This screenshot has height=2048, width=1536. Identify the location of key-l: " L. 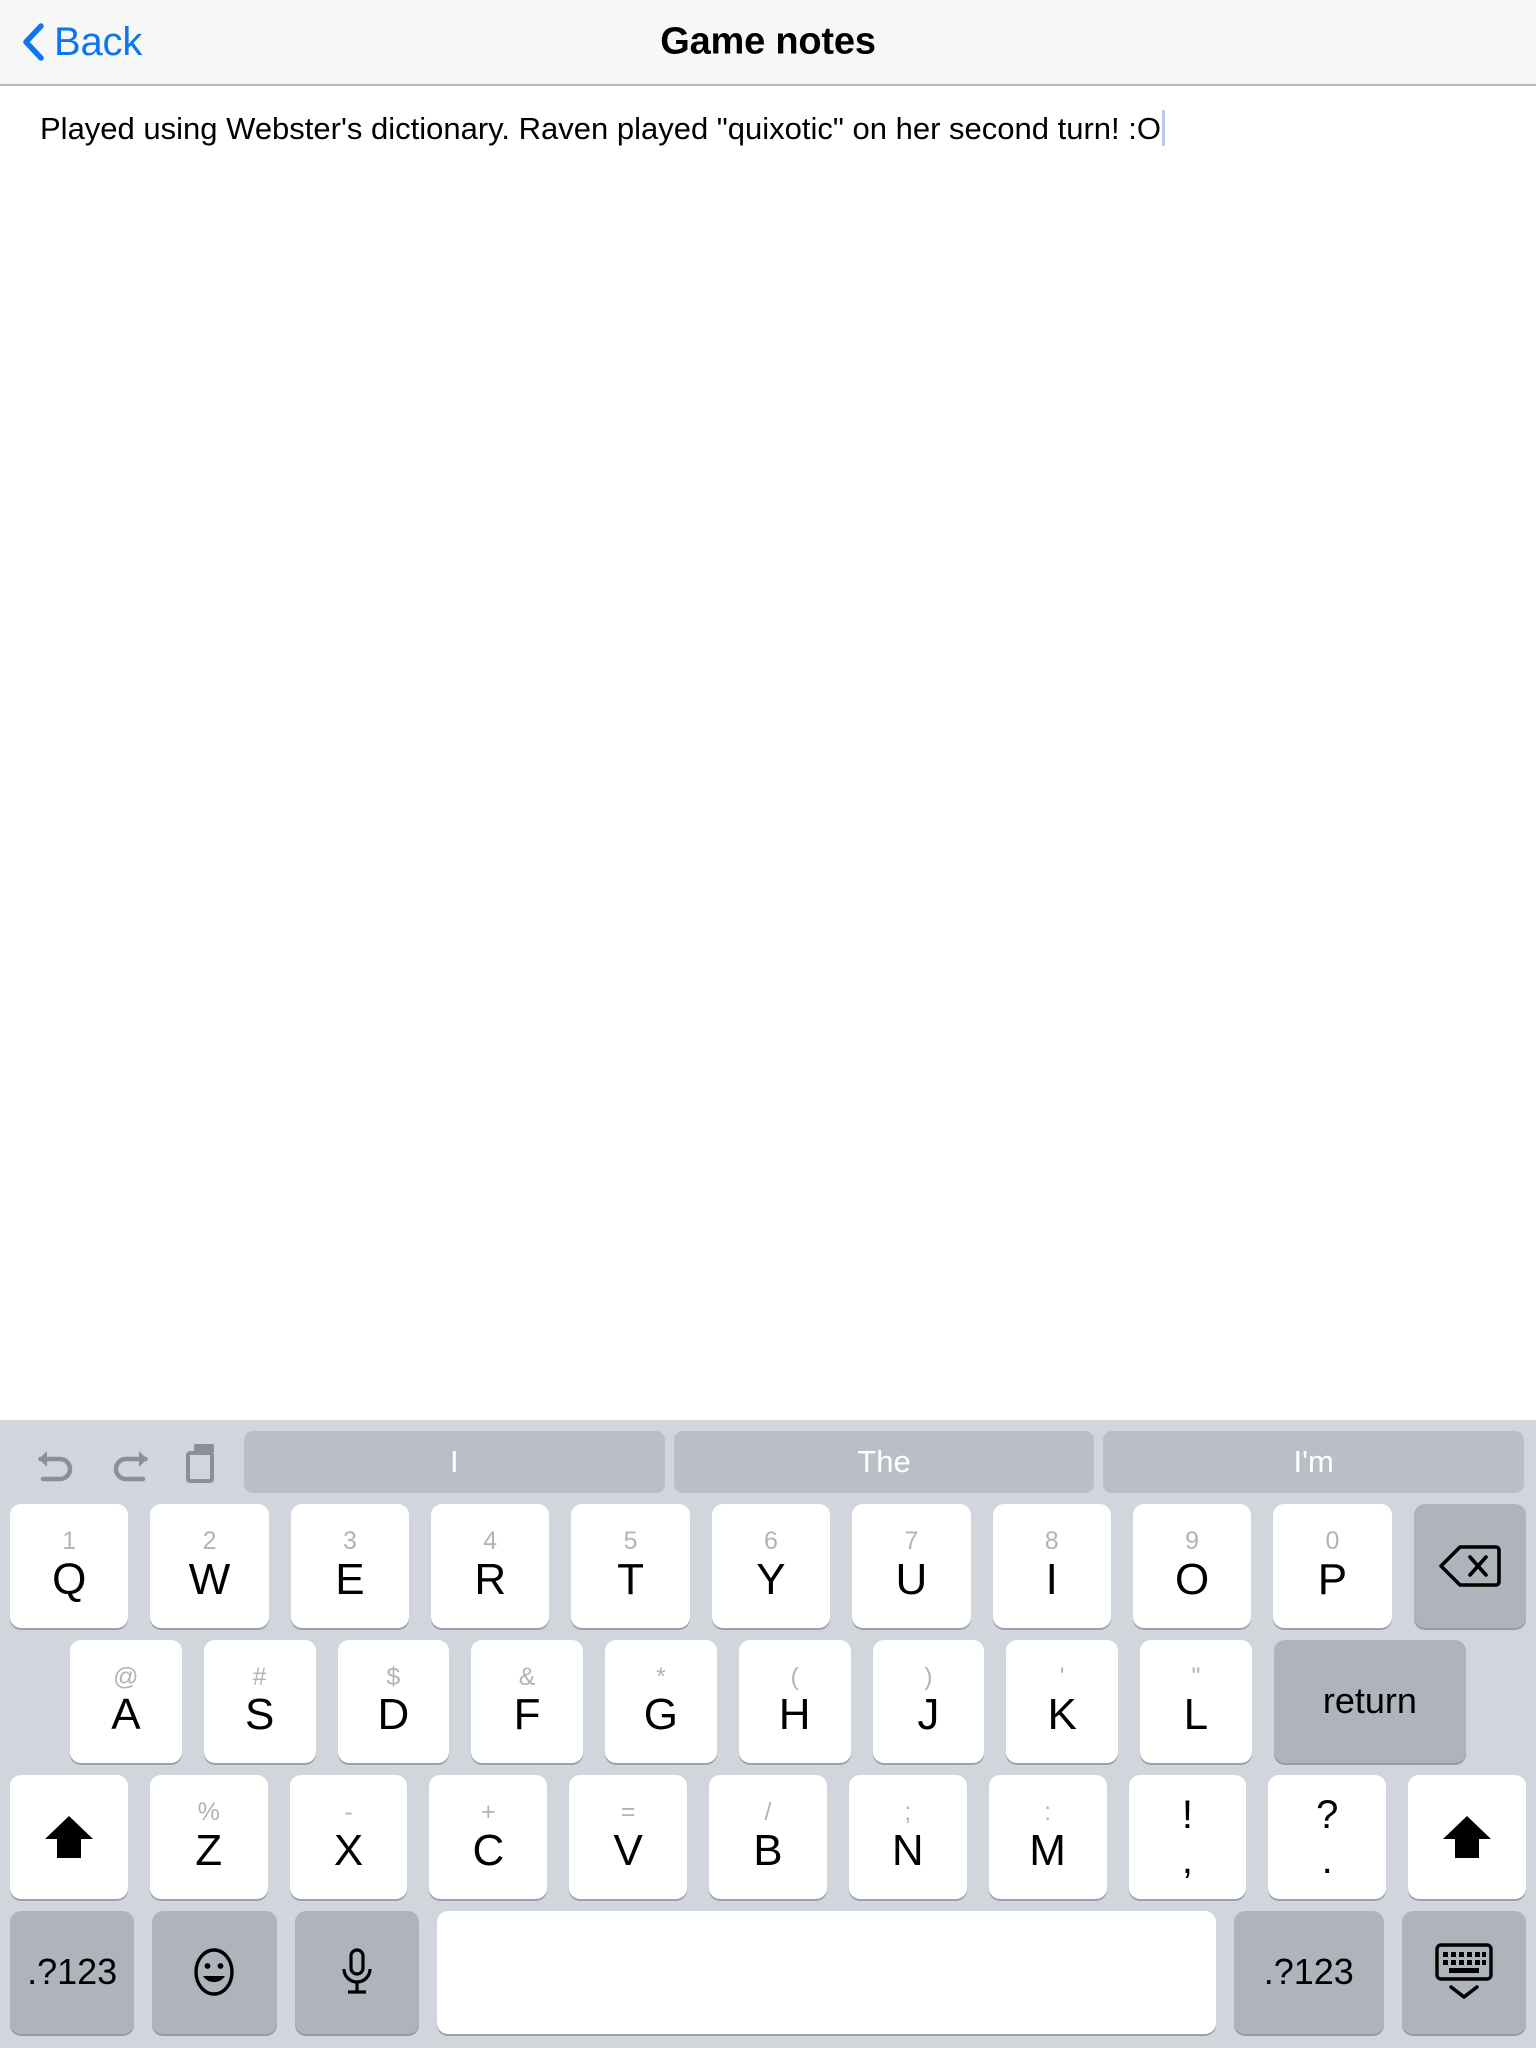
(1196, 1701).